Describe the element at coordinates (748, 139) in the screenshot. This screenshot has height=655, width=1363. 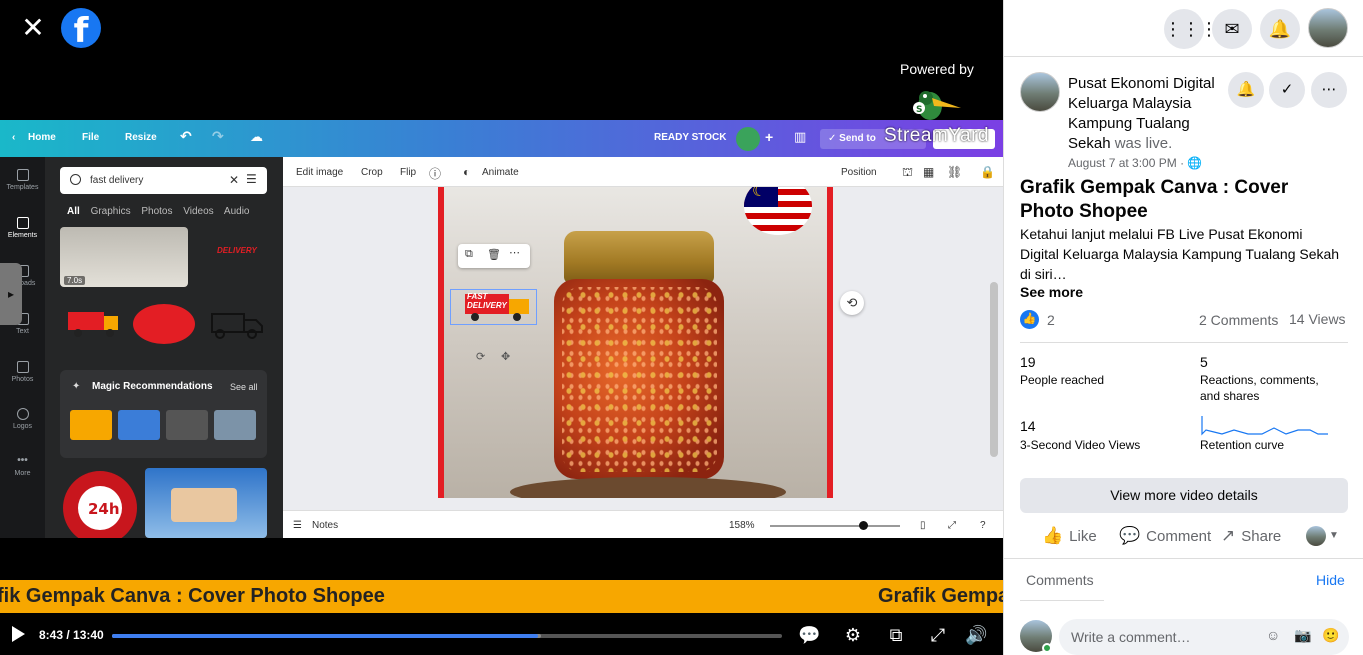
I see `collaborator-avatar` at that location.